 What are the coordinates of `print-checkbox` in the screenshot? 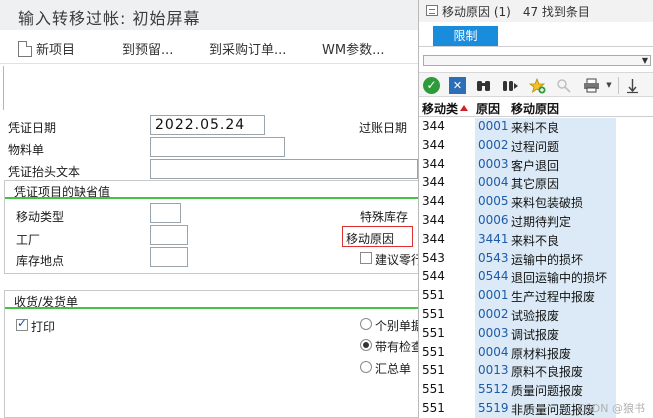 It's located at (22, 323).